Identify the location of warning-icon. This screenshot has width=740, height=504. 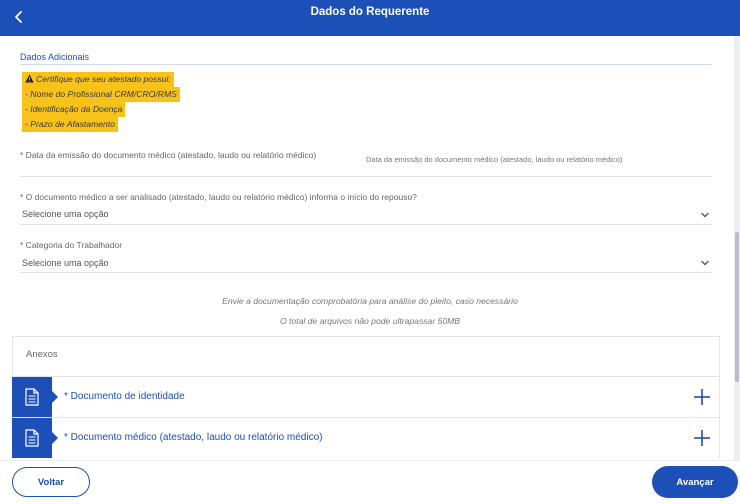
(29, 78).